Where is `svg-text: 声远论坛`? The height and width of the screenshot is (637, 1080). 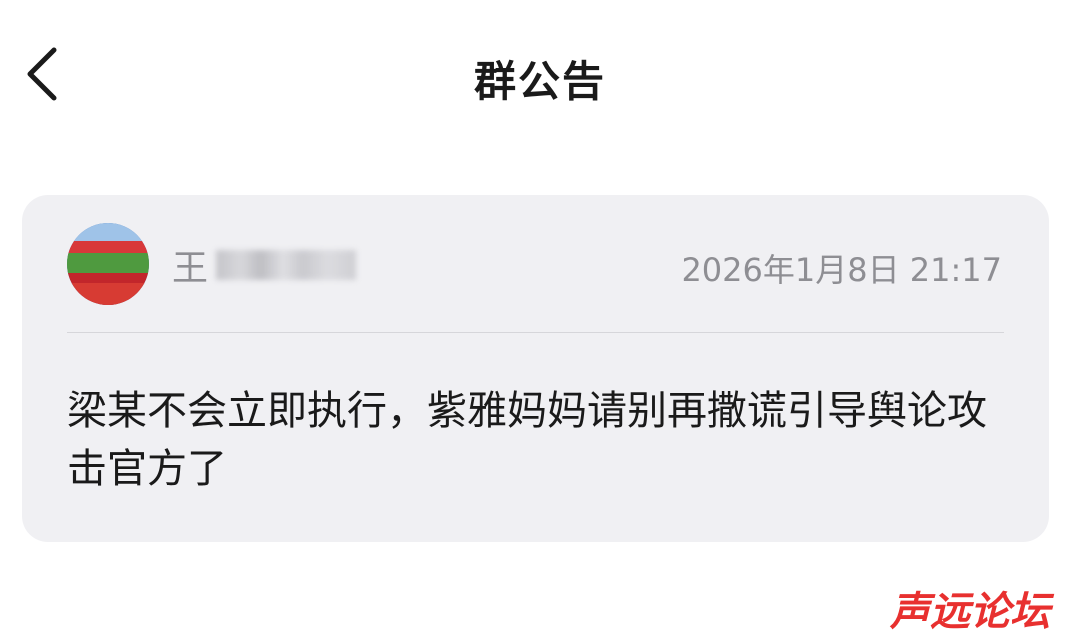
svg-text: 声远论坛 is located at coordinates (972, 611).